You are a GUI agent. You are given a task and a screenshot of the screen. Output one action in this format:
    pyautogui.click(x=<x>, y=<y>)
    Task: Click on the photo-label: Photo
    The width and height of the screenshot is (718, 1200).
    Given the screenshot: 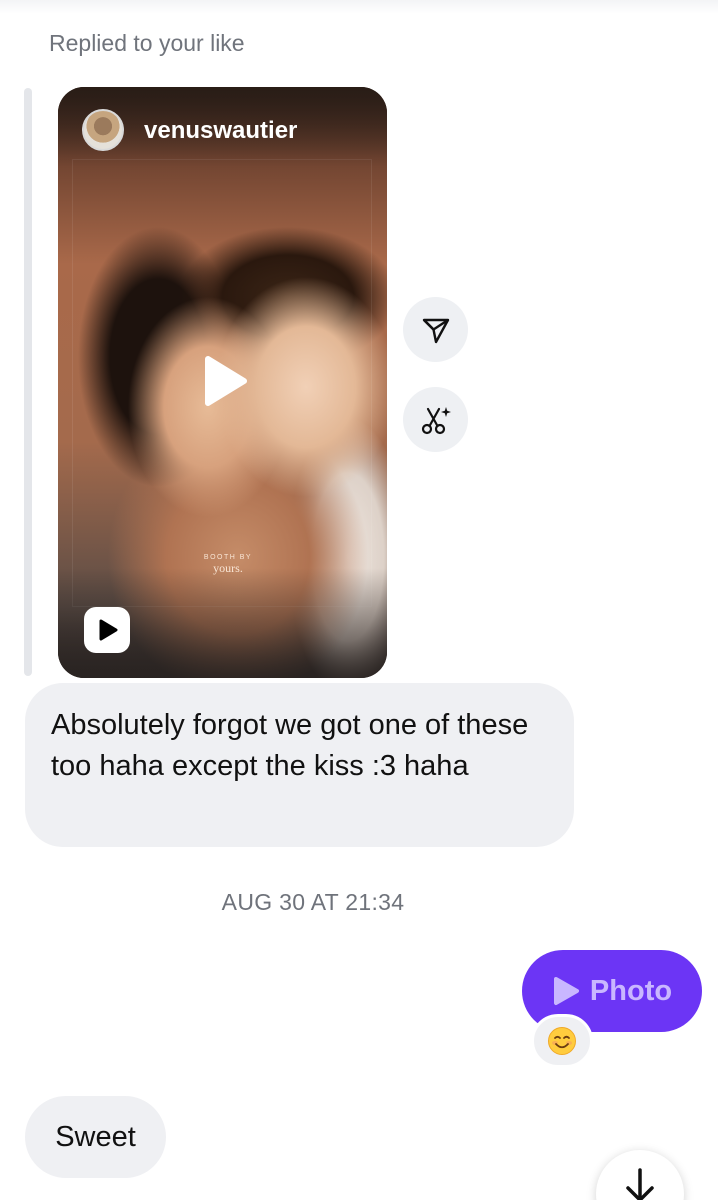 What is the action you would take?
    pyautogui.click(x=631, y=990)
    